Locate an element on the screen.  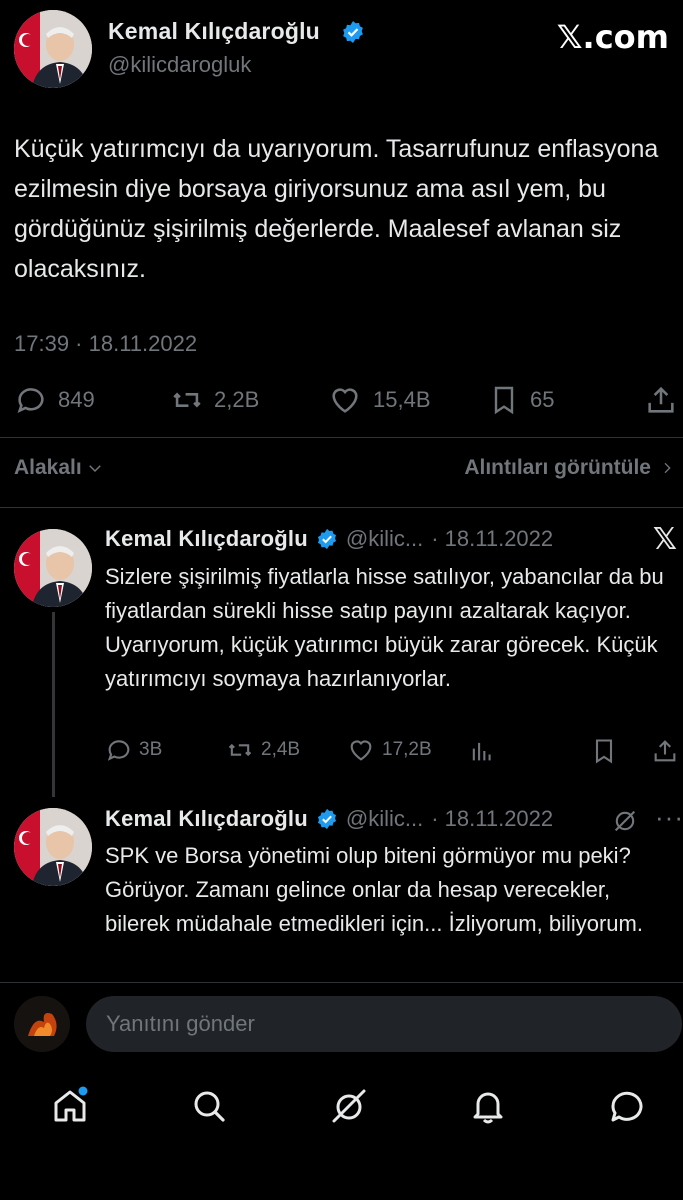
more-options-icon: ··· is located at coordinates (669, 817).